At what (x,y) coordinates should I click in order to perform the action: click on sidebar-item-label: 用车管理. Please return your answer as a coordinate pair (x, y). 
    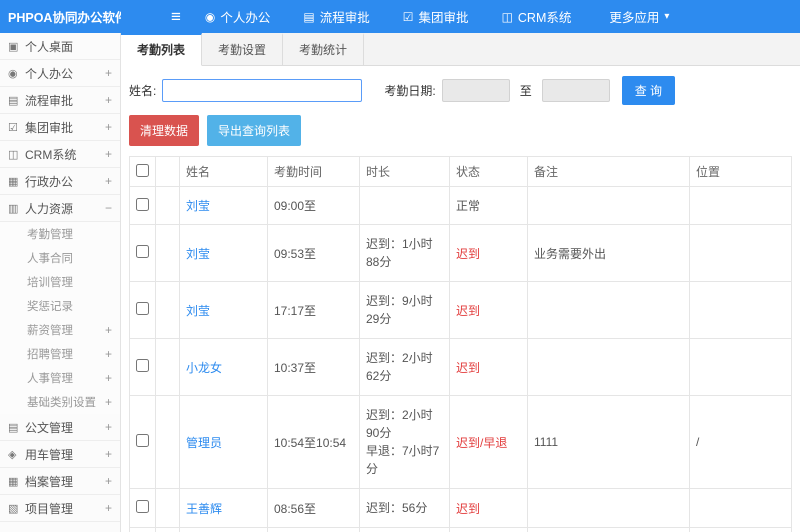
    Looking at the image, I should click on (49, 454).